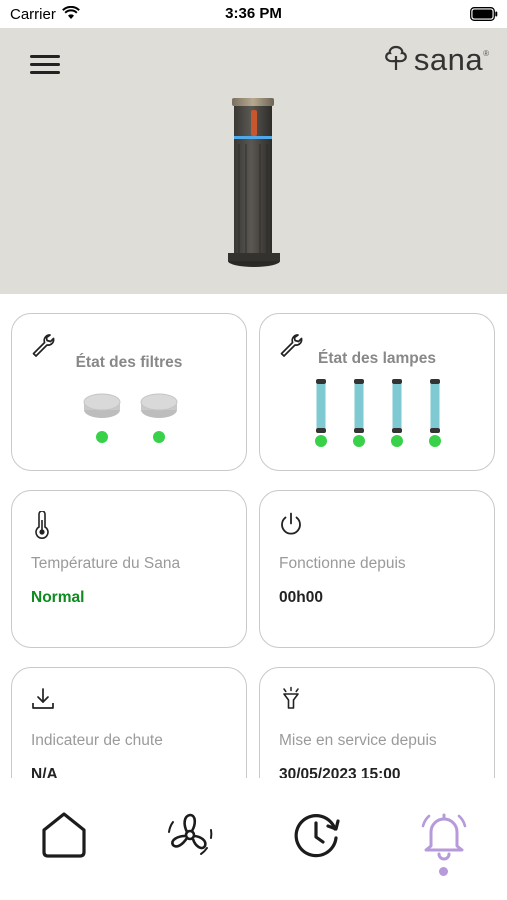 Image resolution: width=507 pixels, height=900 pixels. I want to click on home-icon, so click(64, 838).